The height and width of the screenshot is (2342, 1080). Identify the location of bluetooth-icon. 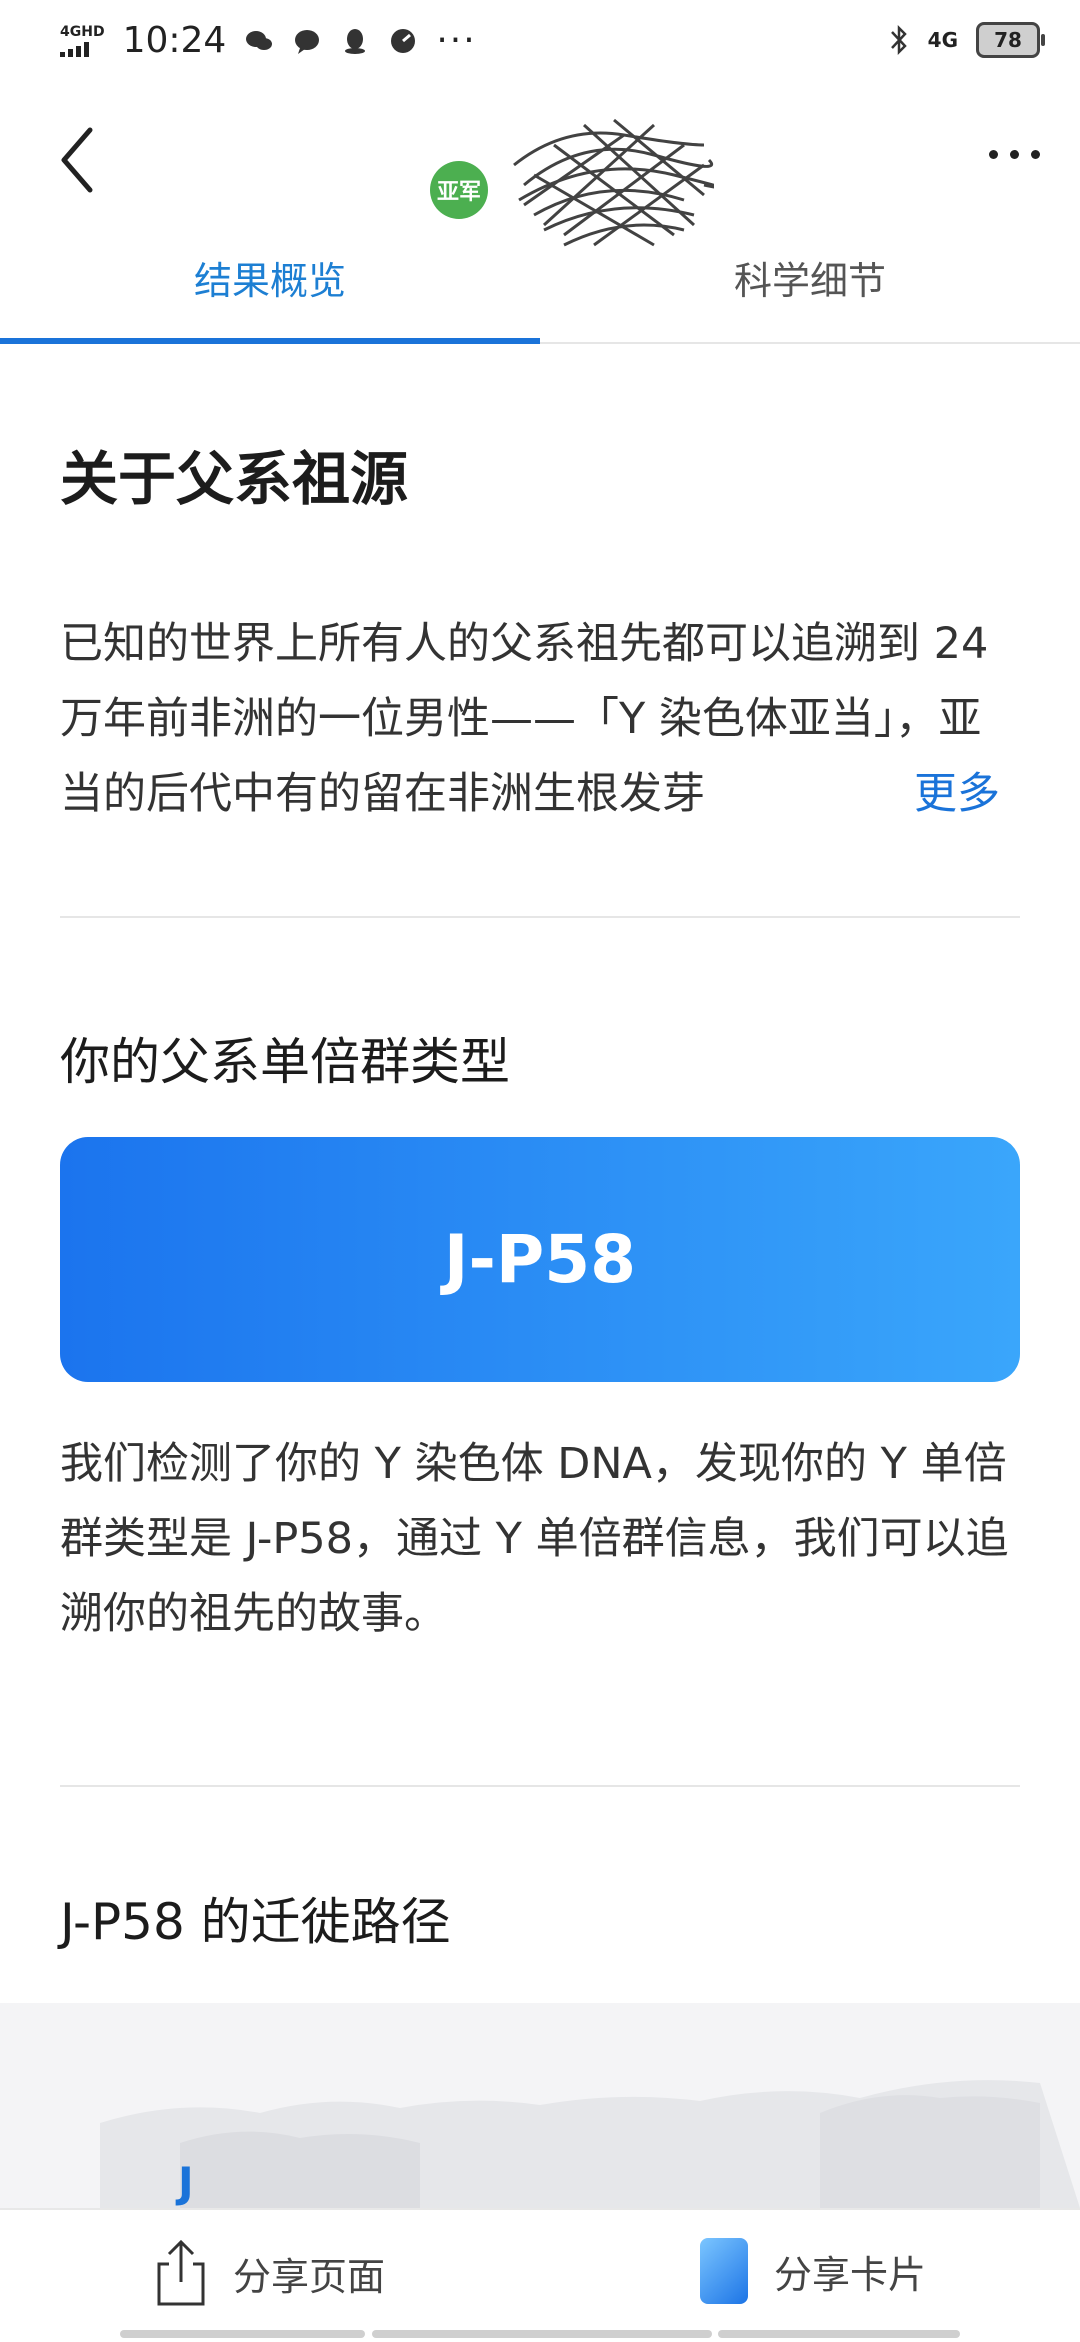
(898, 40).